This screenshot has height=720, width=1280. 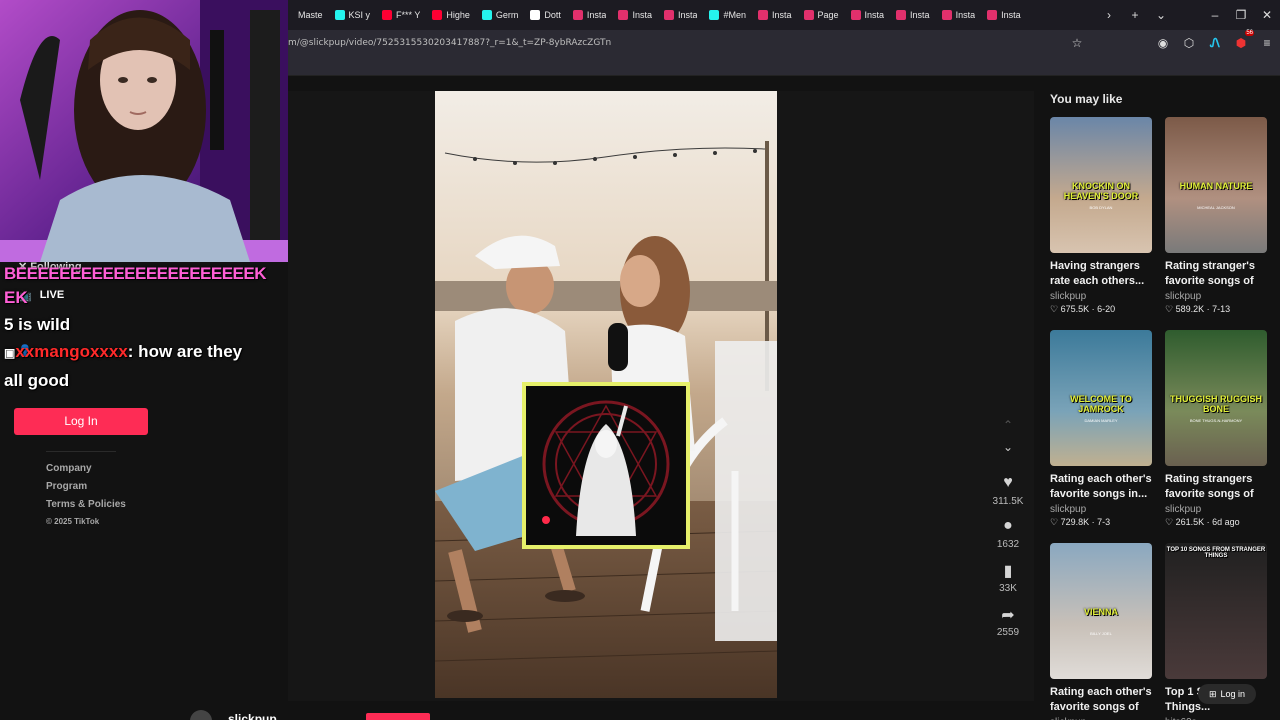 I want to click on new-tab-icon: +, so click(x=1135, y=15).